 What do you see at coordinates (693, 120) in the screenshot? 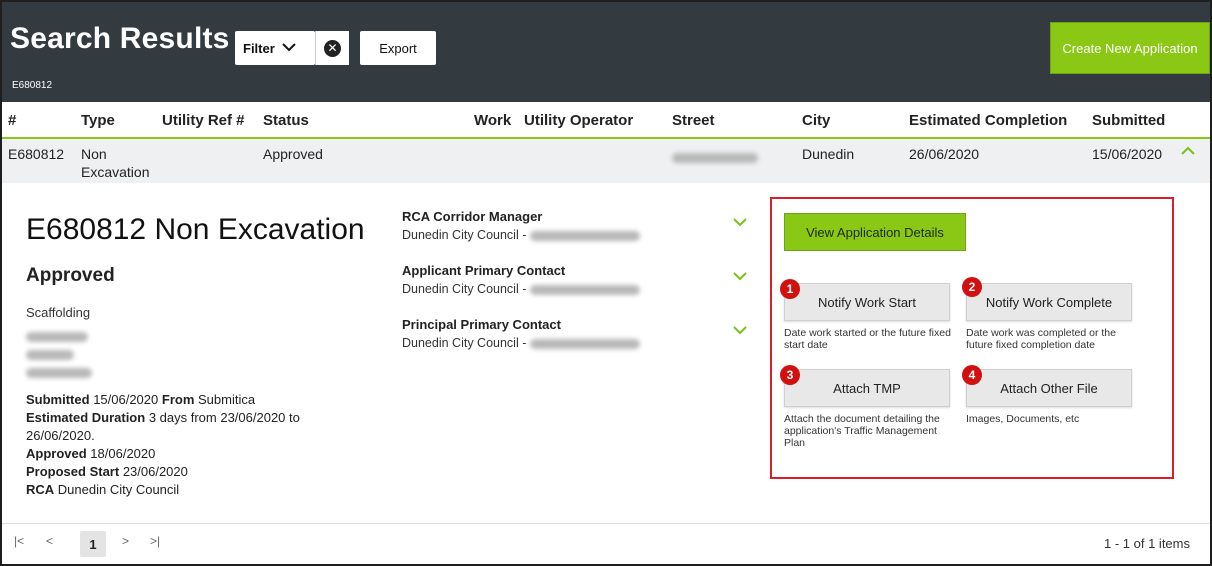
I see `column-header-street: Street` at bounding box center [693, 120].